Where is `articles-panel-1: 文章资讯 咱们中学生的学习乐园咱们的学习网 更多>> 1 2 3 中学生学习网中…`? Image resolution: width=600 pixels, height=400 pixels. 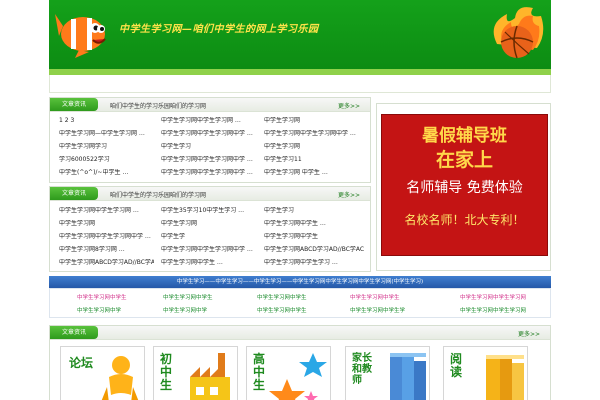
articles-panel-1: 文章资讯 咱们中学生的学习乐园咱们的学习网 更多>> 1 2 3 中学生学习网中… is located at coordinates (210, 140).